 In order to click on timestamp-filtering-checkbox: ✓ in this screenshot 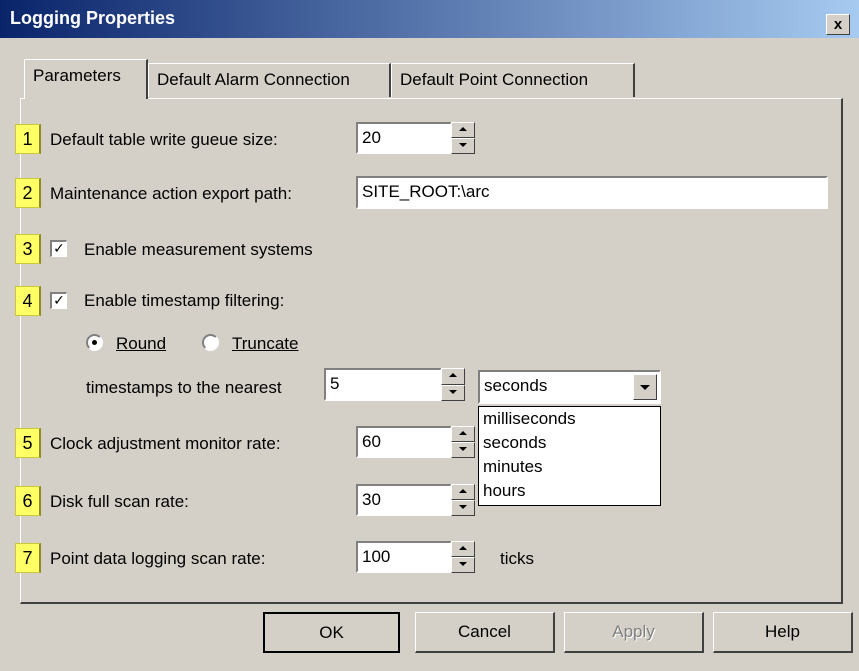, I will do `click(58, 300)`.